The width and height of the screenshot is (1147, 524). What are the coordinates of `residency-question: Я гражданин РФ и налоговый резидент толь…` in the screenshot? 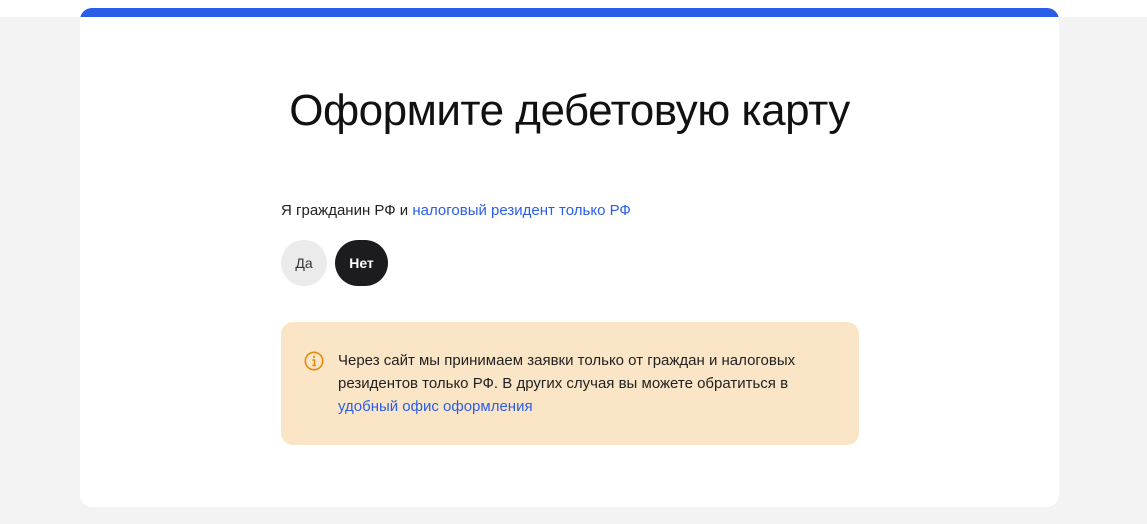 It's located at (456, 210).